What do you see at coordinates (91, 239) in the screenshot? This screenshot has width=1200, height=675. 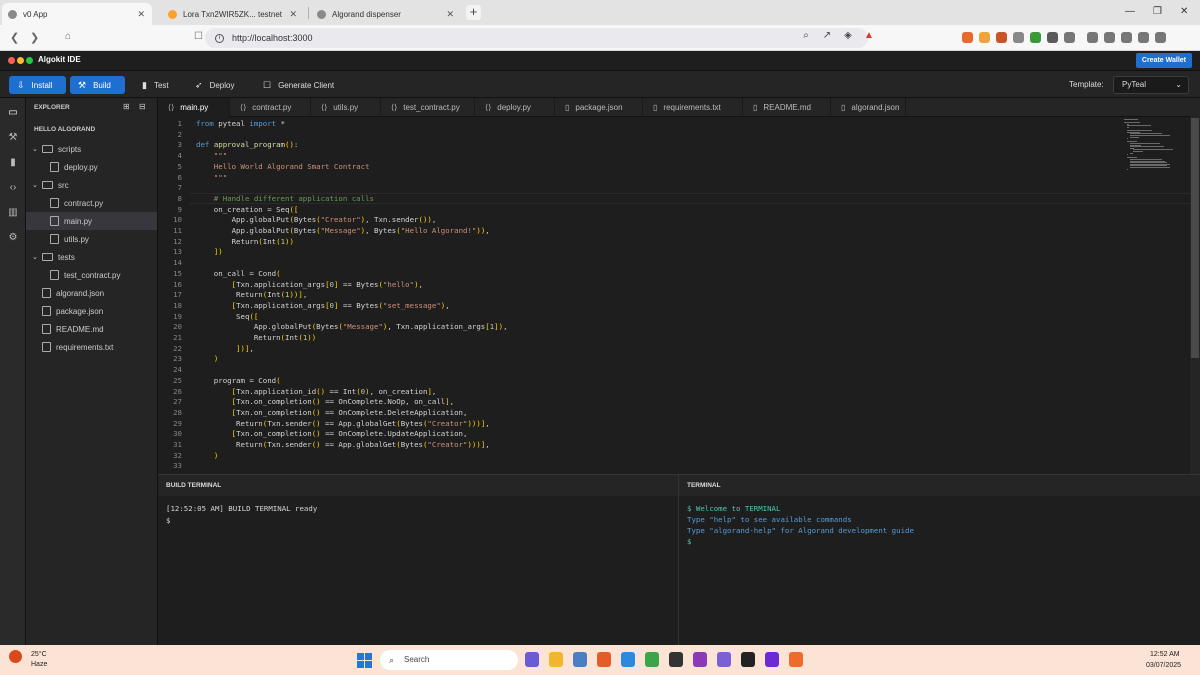 I see `tree-file: utils.py` at bounding box center [91, 239].